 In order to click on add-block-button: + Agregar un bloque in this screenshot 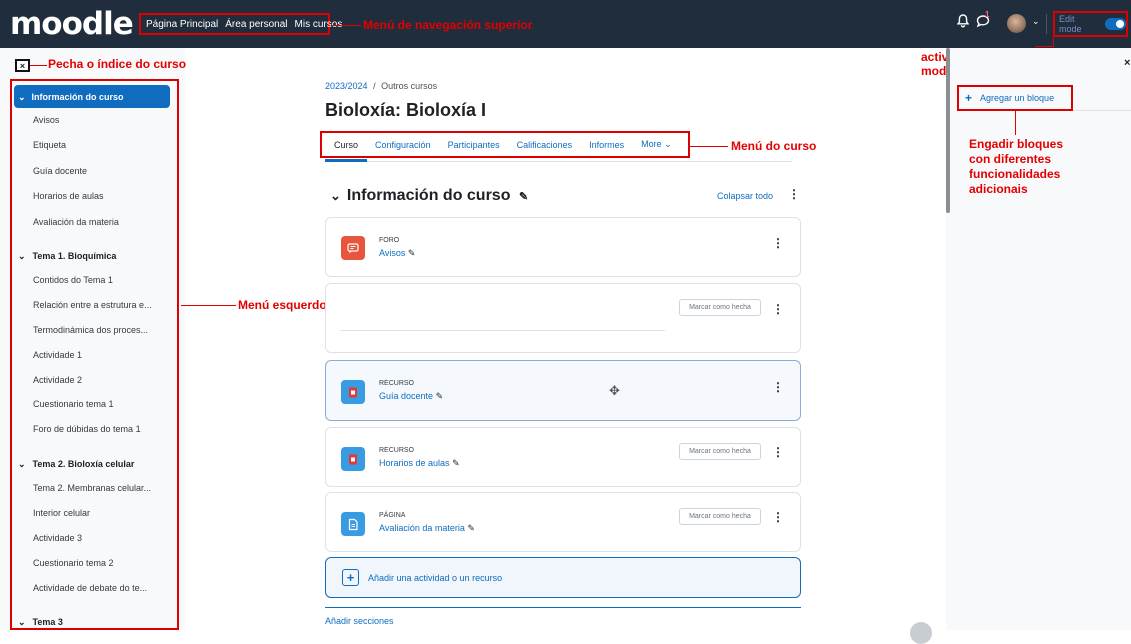, I will do `click(1015, 98)`.